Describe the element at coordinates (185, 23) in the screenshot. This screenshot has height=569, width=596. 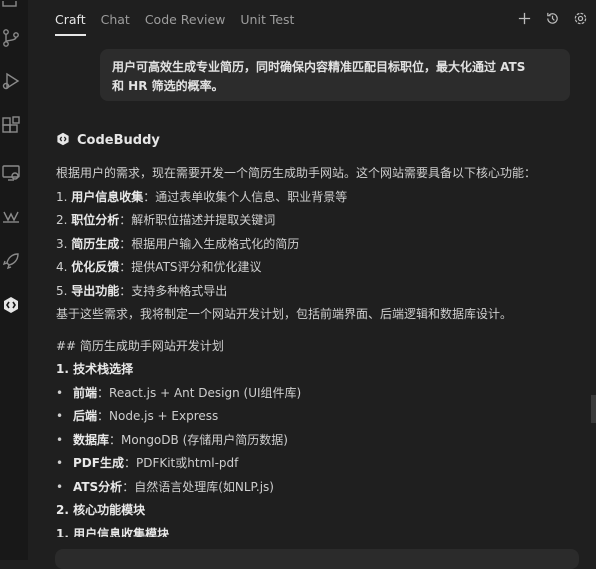
I see `tab-code-review: Code Review` at that location.